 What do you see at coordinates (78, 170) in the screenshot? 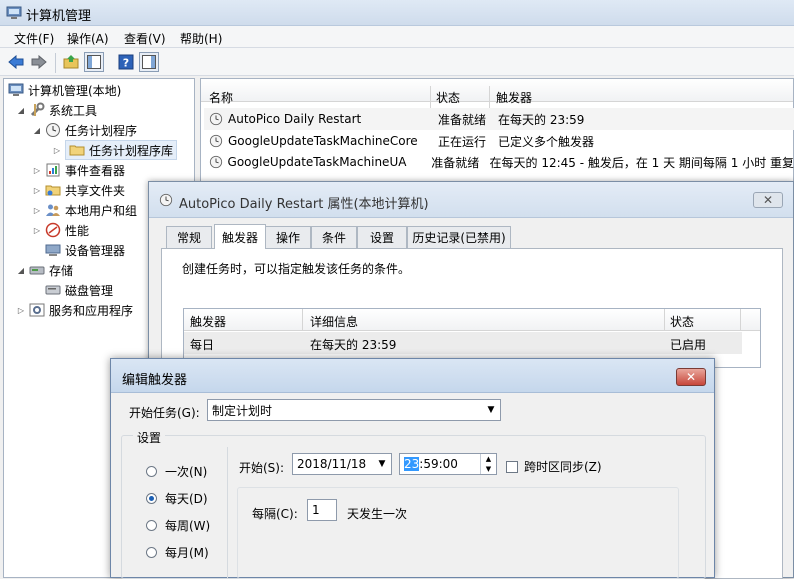
I see `tree-item-event-viewer: ▷ 事件查看器` at bounding box center [78, 170].